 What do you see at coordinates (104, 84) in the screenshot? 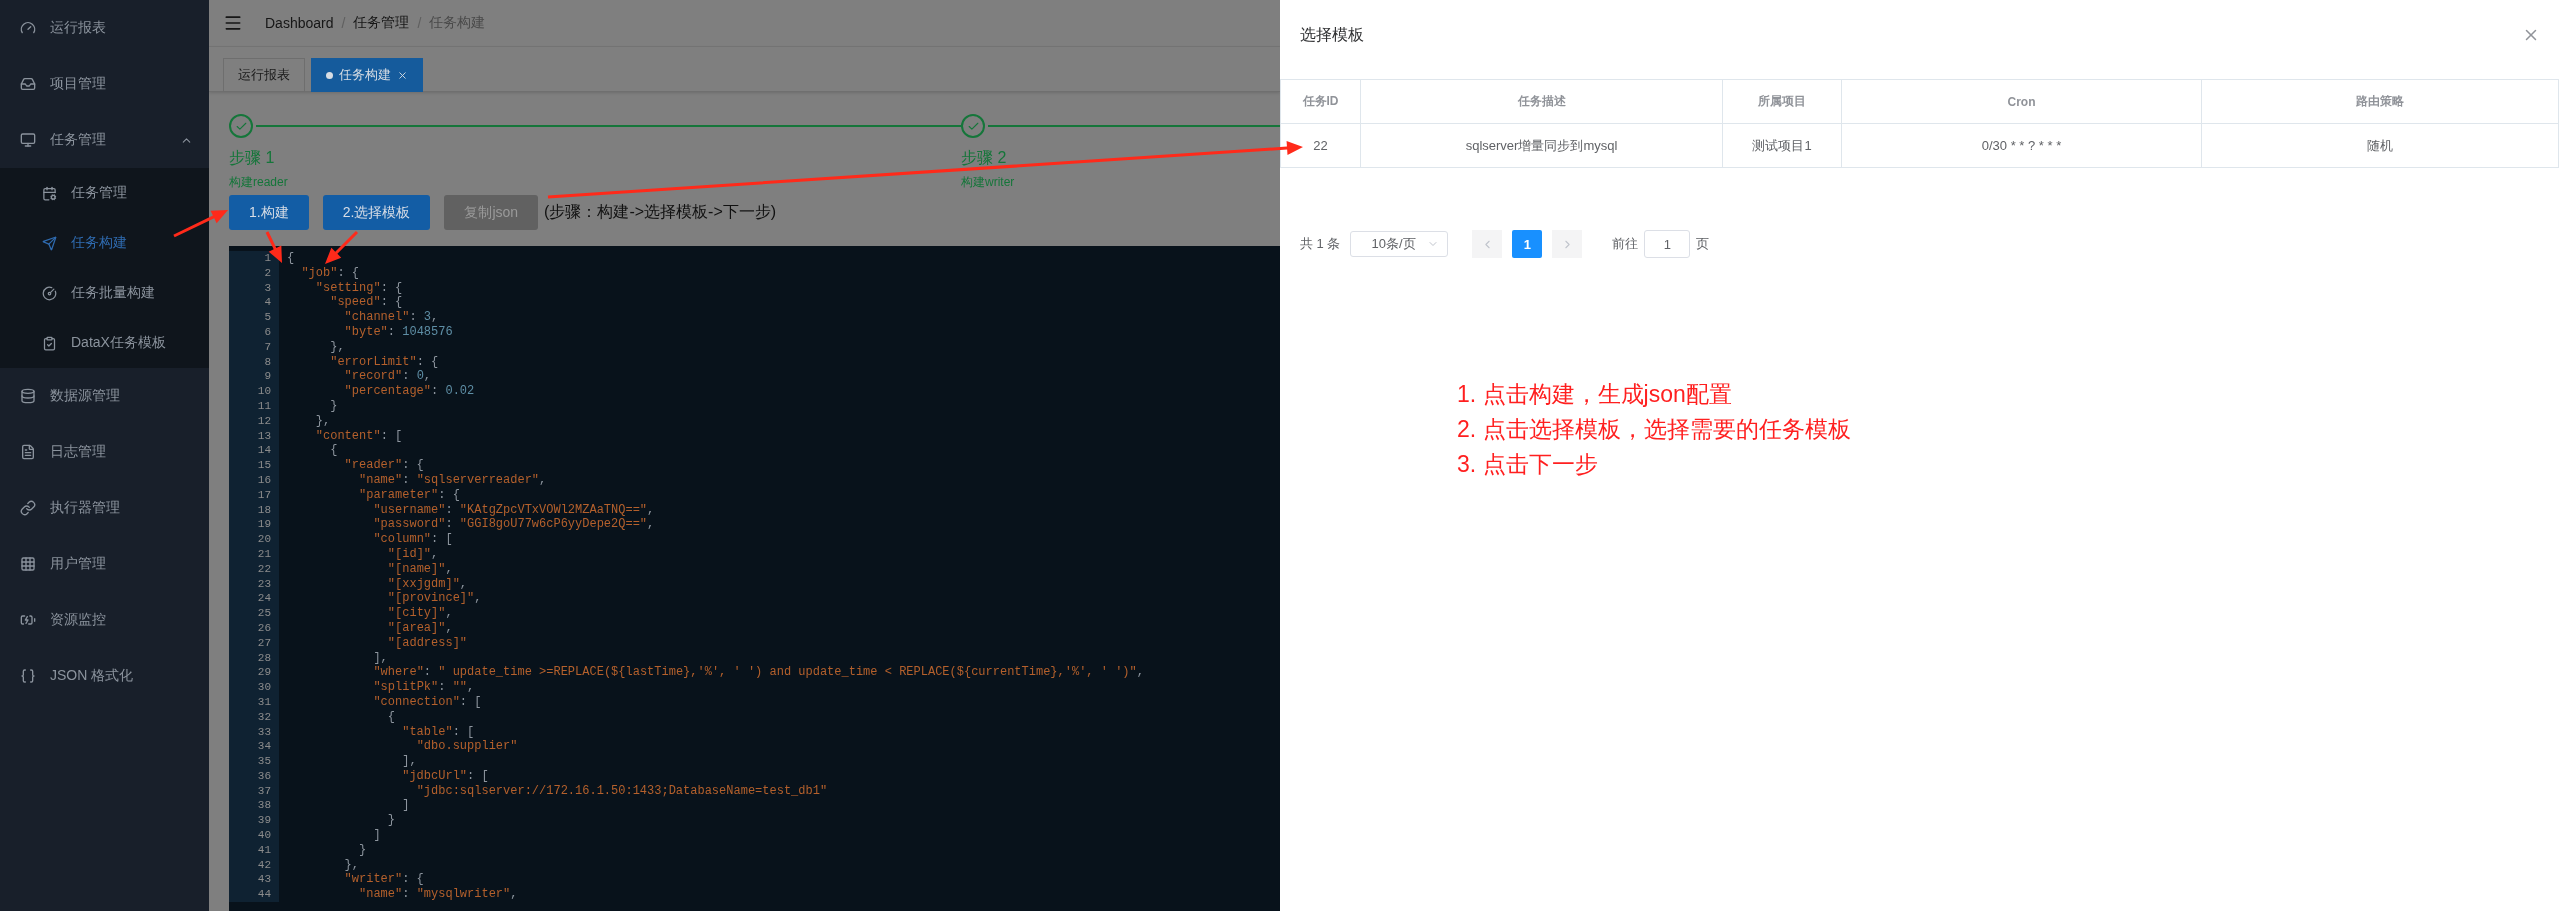
I see `sidebar-item: 项目管理` at bounding box center [104, 84].